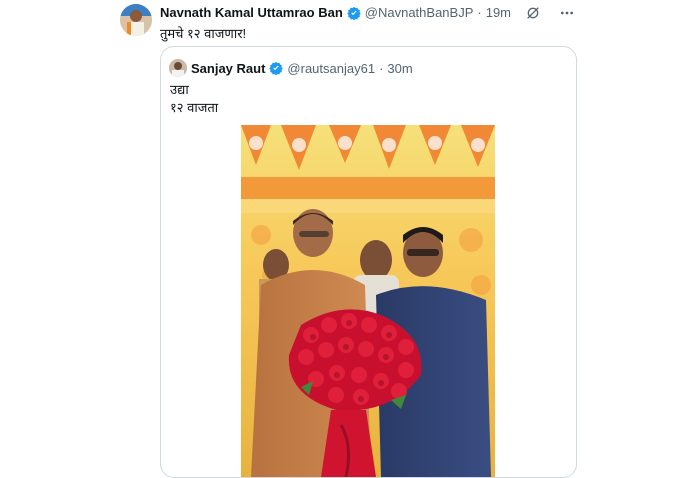 This screenshot has height=478, width=696. Describe the element at coordinates (399, 68) in the screenshot. I see `quoted-tweet-timestamp: 30m` at that location.